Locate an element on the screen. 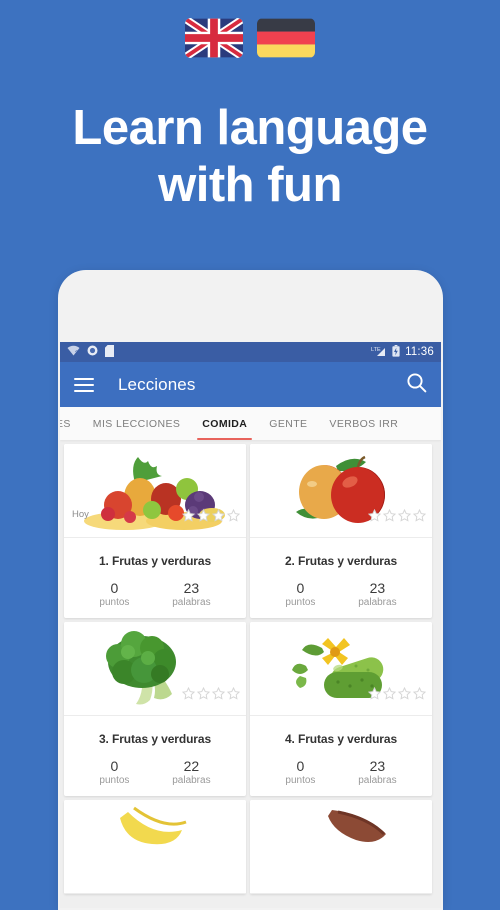  hero-title-line-1: Learn language is located at coordinates (250, 128).